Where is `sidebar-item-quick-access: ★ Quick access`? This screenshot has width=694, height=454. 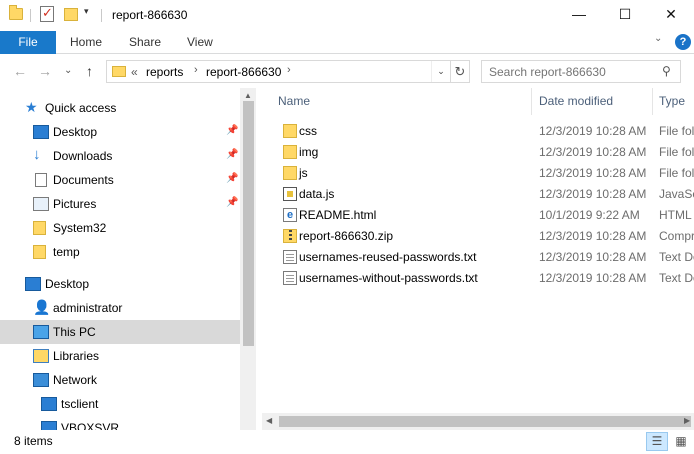
sidebar-item-quick-access: ★ Quick access is located at coordinates (120, 108).